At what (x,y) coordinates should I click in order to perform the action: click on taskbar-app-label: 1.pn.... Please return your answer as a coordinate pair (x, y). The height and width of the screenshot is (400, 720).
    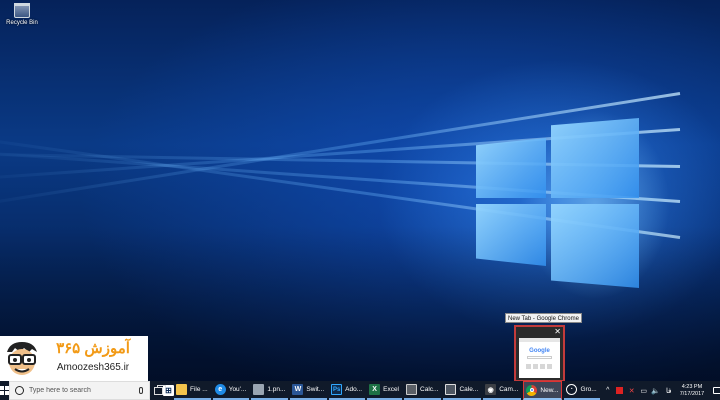
    Looking at the image, I should click on (276, 389).